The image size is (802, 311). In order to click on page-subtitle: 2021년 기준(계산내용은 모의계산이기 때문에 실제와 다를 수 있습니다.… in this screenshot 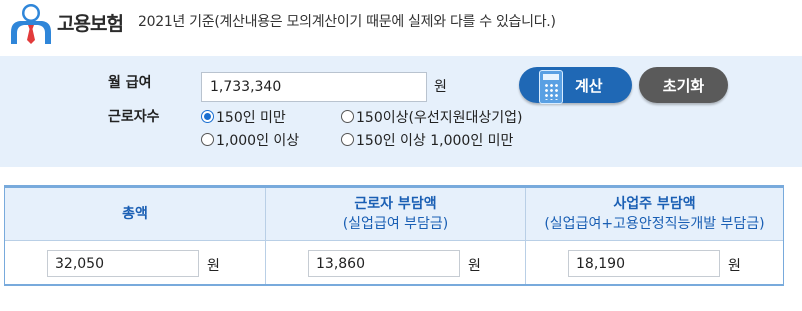, I will do `click(347, 22)`.